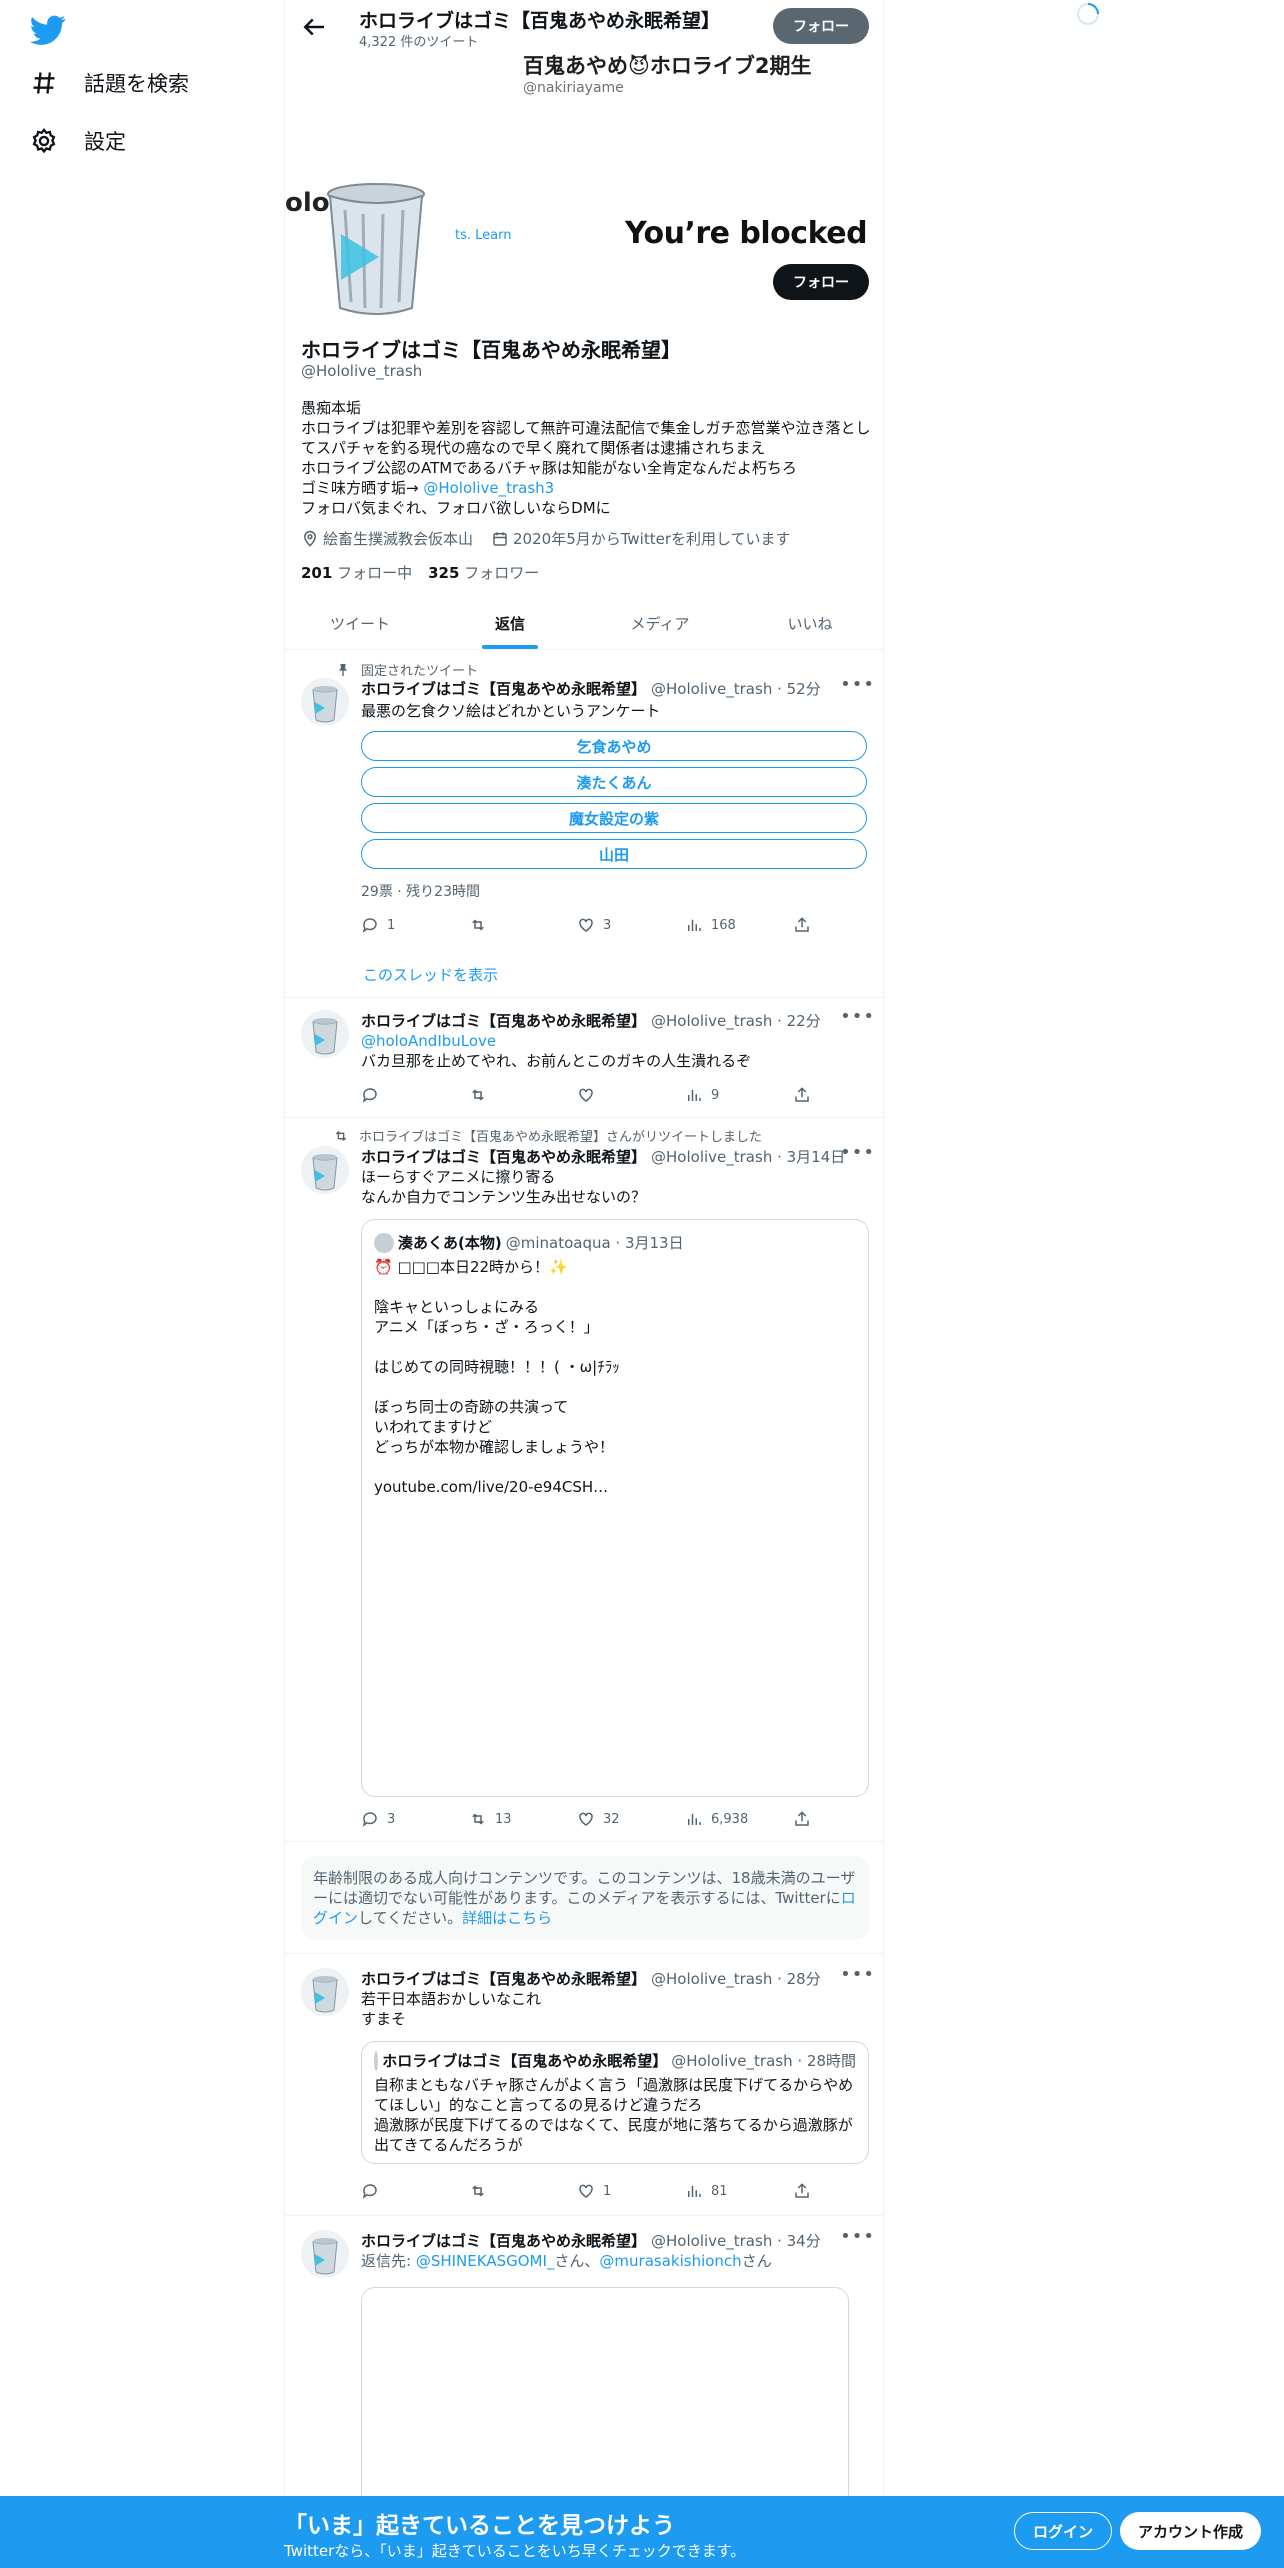 The height and width of the screenshot is (2568, 1284). I want to click on retweet-count: 13, so click(503, 1819).